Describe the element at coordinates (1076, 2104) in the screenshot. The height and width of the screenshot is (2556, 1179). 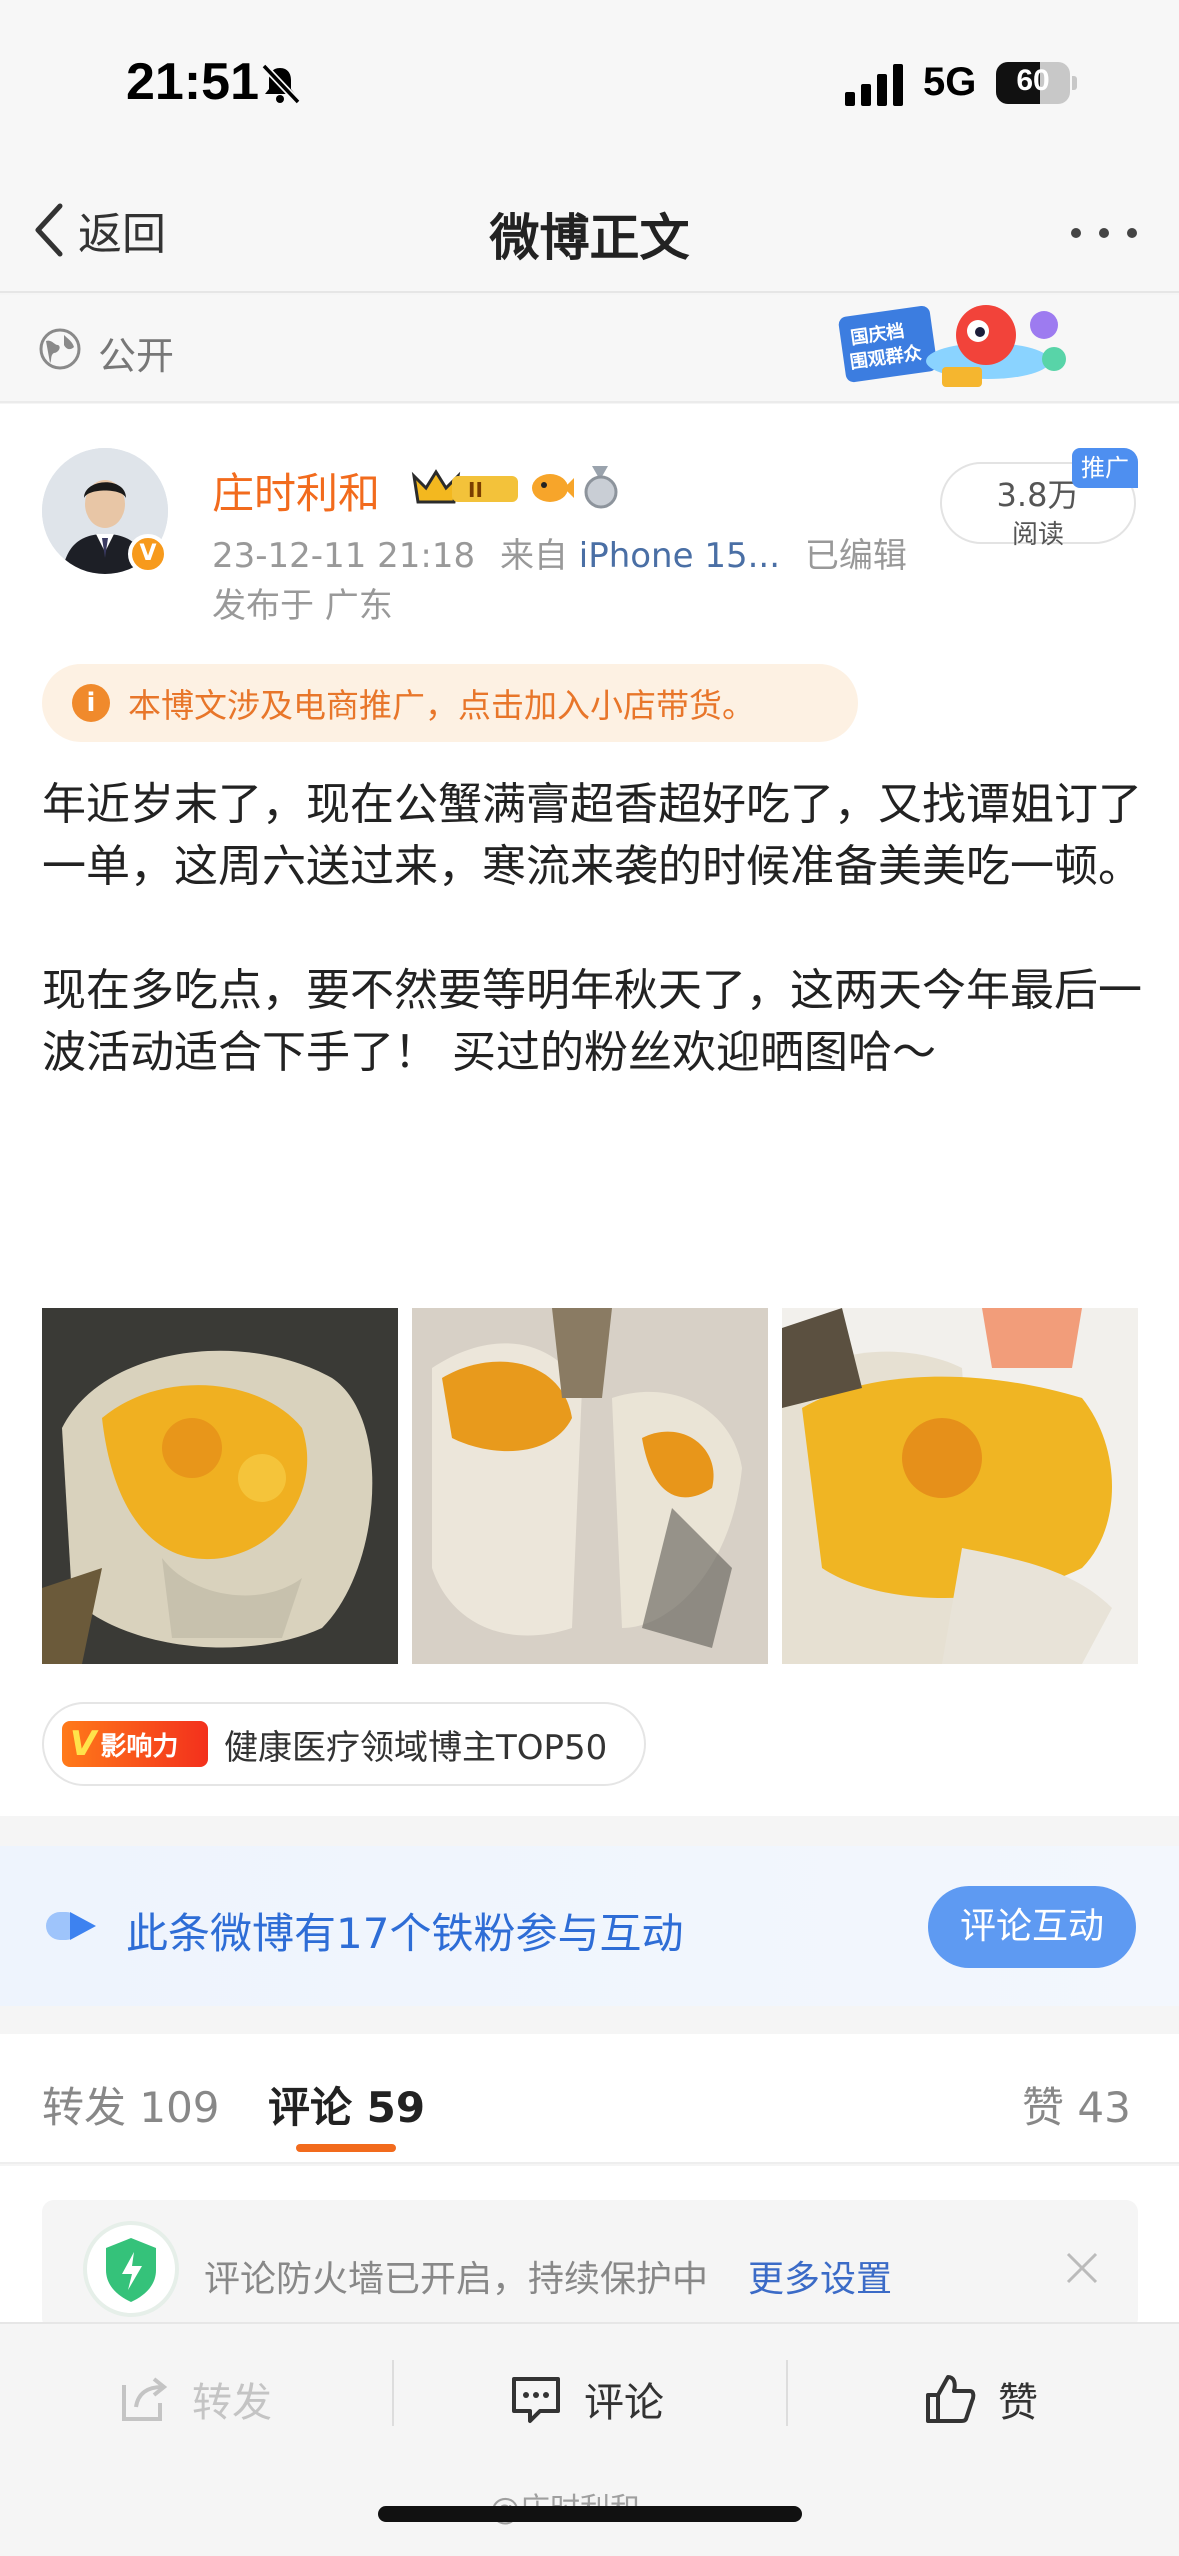
I see `tab-likes: 赞 43` at that location.